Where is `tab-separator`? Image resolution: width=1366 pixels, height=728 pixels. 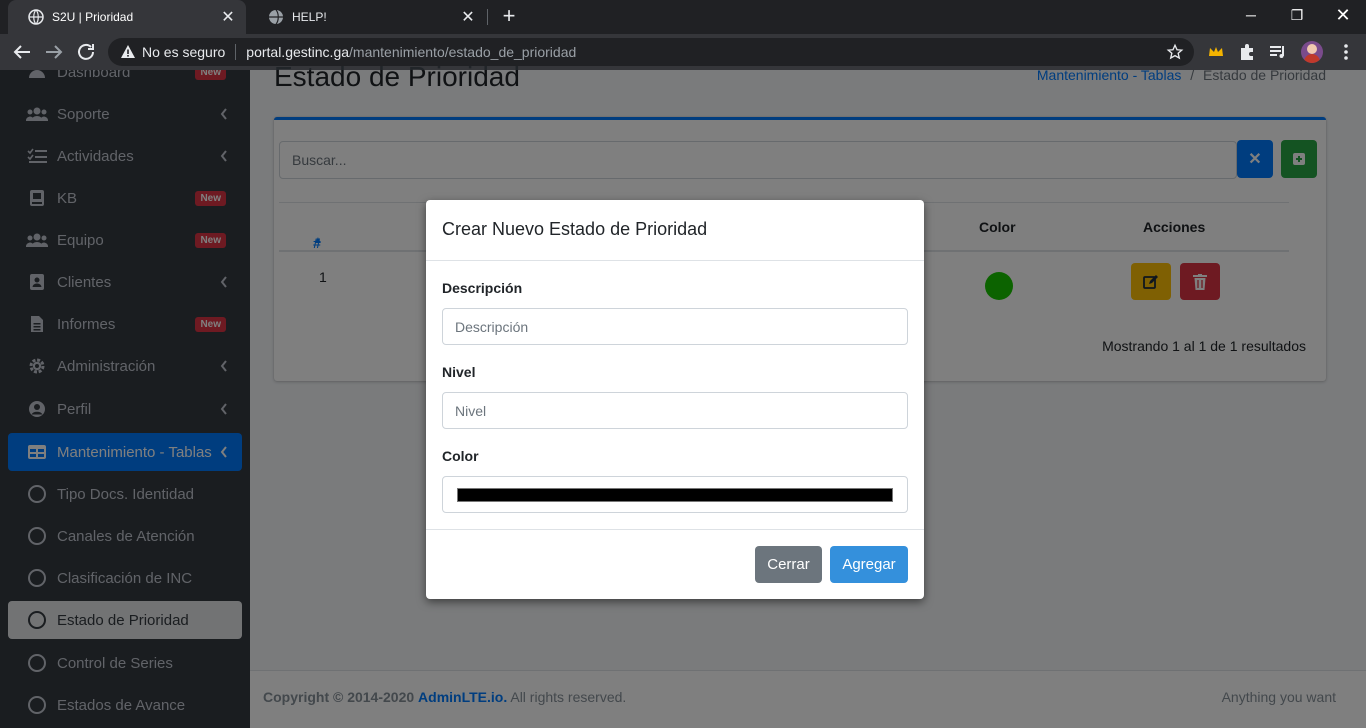
tab-separator is located at coordinates (487, 17).